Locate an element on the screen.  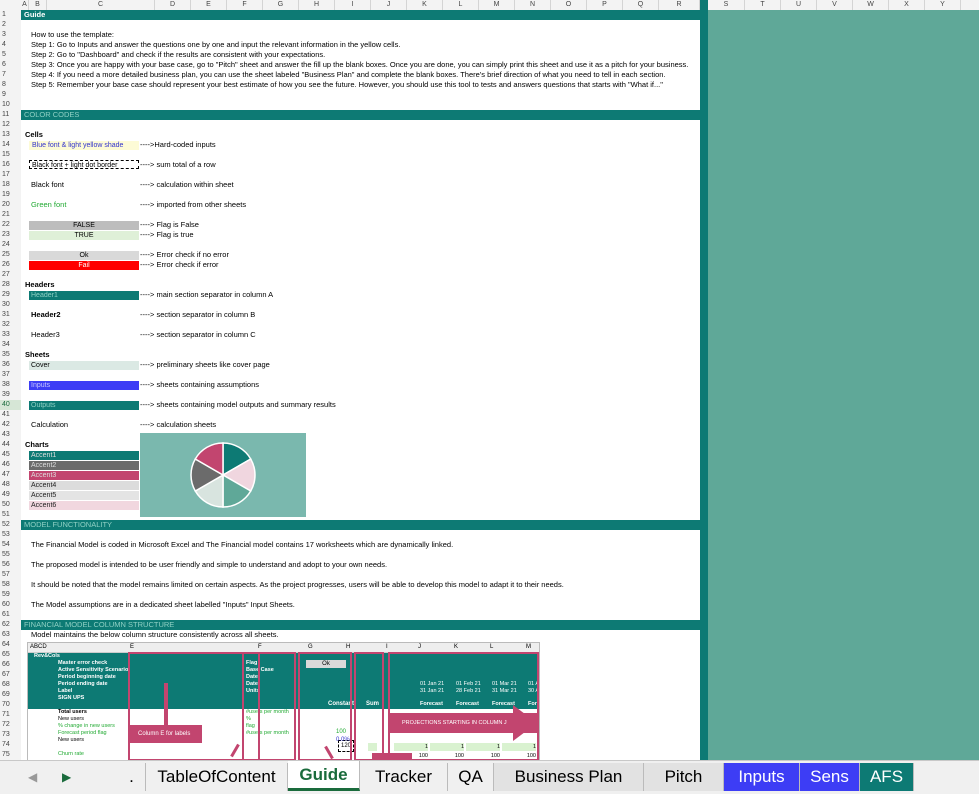
row-header-72: 72 is located at coordinates (10, 725).